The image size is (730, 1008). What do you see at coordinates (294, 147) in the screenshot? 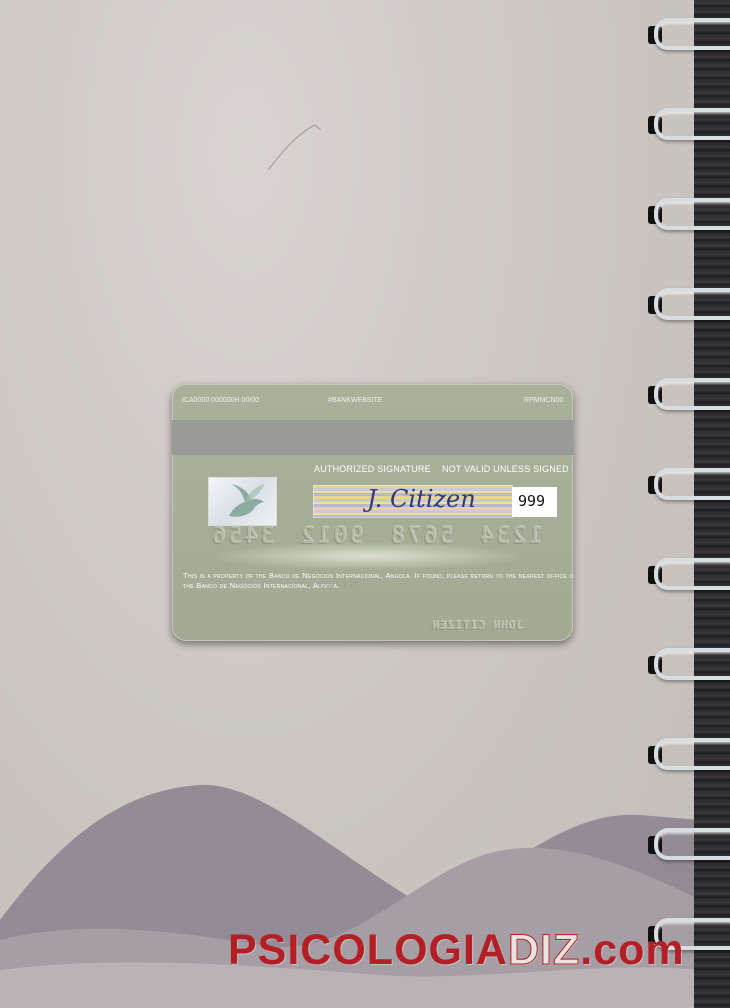
I see `pencil-mark` at bounding box center [294, 147].